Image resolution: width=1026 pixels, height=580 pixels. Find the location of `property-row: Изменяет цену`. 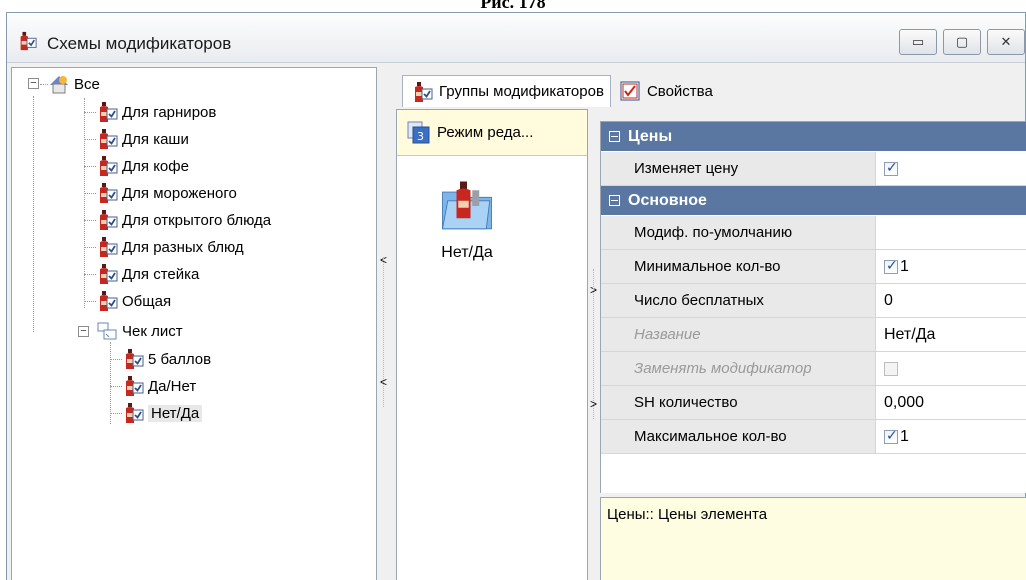

property-row: Изменяет цену is located at coordinates (813, 169).